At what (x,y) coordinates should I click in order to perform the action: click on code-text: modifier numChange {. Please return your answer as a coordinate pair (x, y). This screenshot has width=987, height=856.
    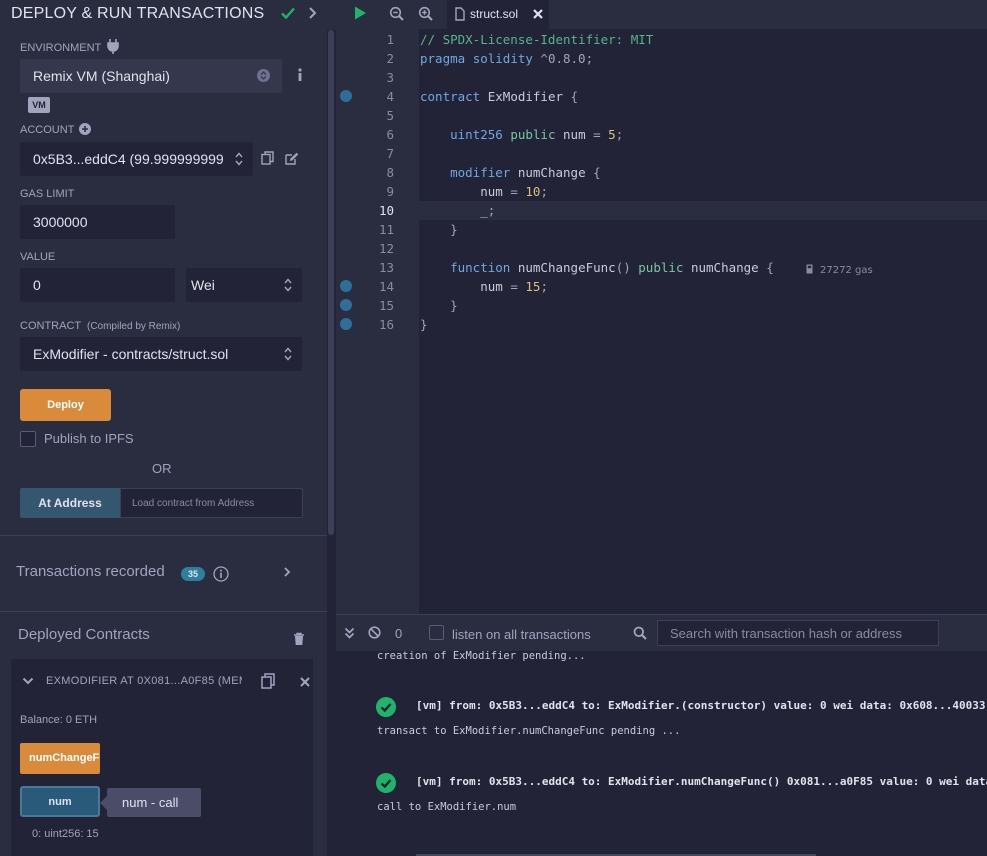
    Looking at the image, I should click on (525, 172).